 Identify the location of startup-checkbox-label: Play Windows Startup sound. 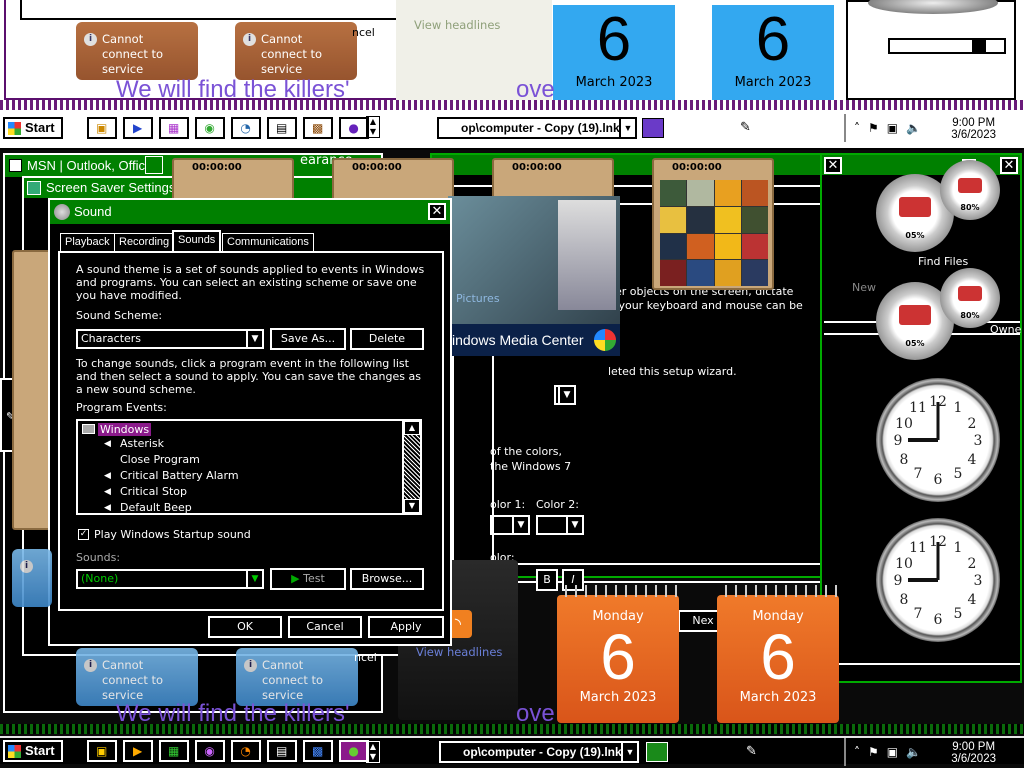
(172, 534).